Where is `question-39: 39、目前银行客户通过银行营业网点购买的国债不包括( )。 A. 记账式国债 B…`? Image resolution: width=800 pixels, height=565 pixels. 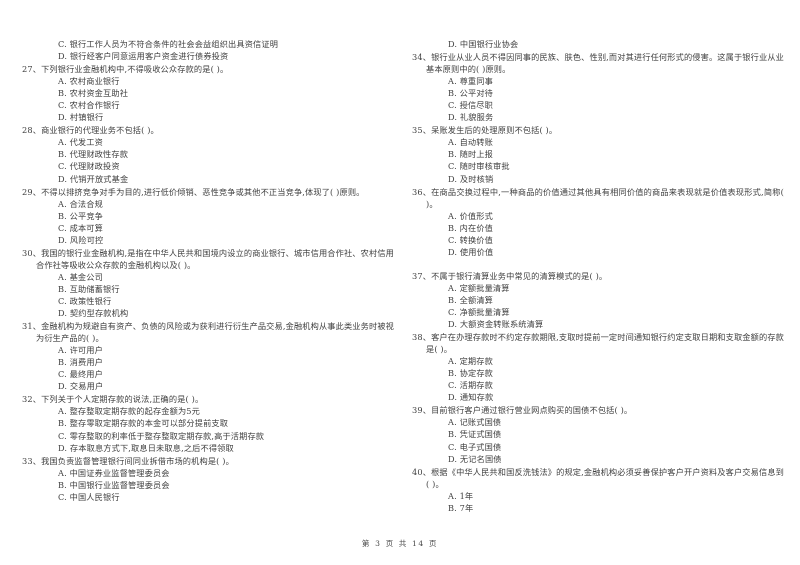
question-39: 39、目前银行客户通过银行营业网点购买的国债不包括( )。 A. 记账式国债 B… is located at coordinates (598, 434).